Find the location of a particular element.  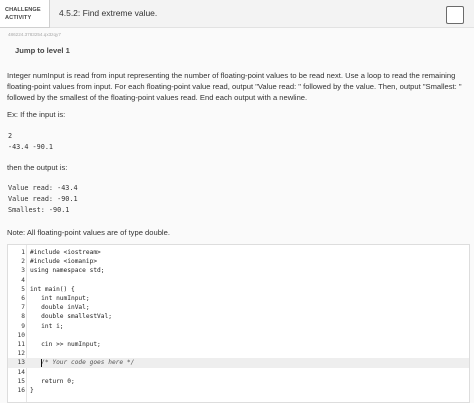

then-text: then the output is: is located at coordinates (37, 167).